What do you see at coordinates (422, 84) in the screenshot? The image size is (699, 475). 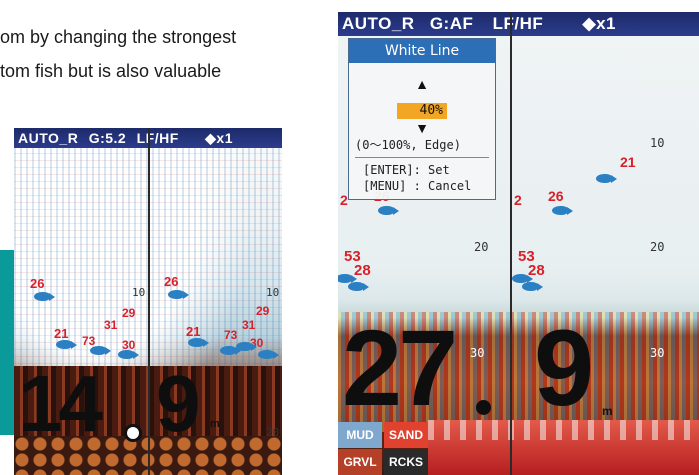 I see `increase-arrow-icon: ▲` at bounding box center [422, 84].